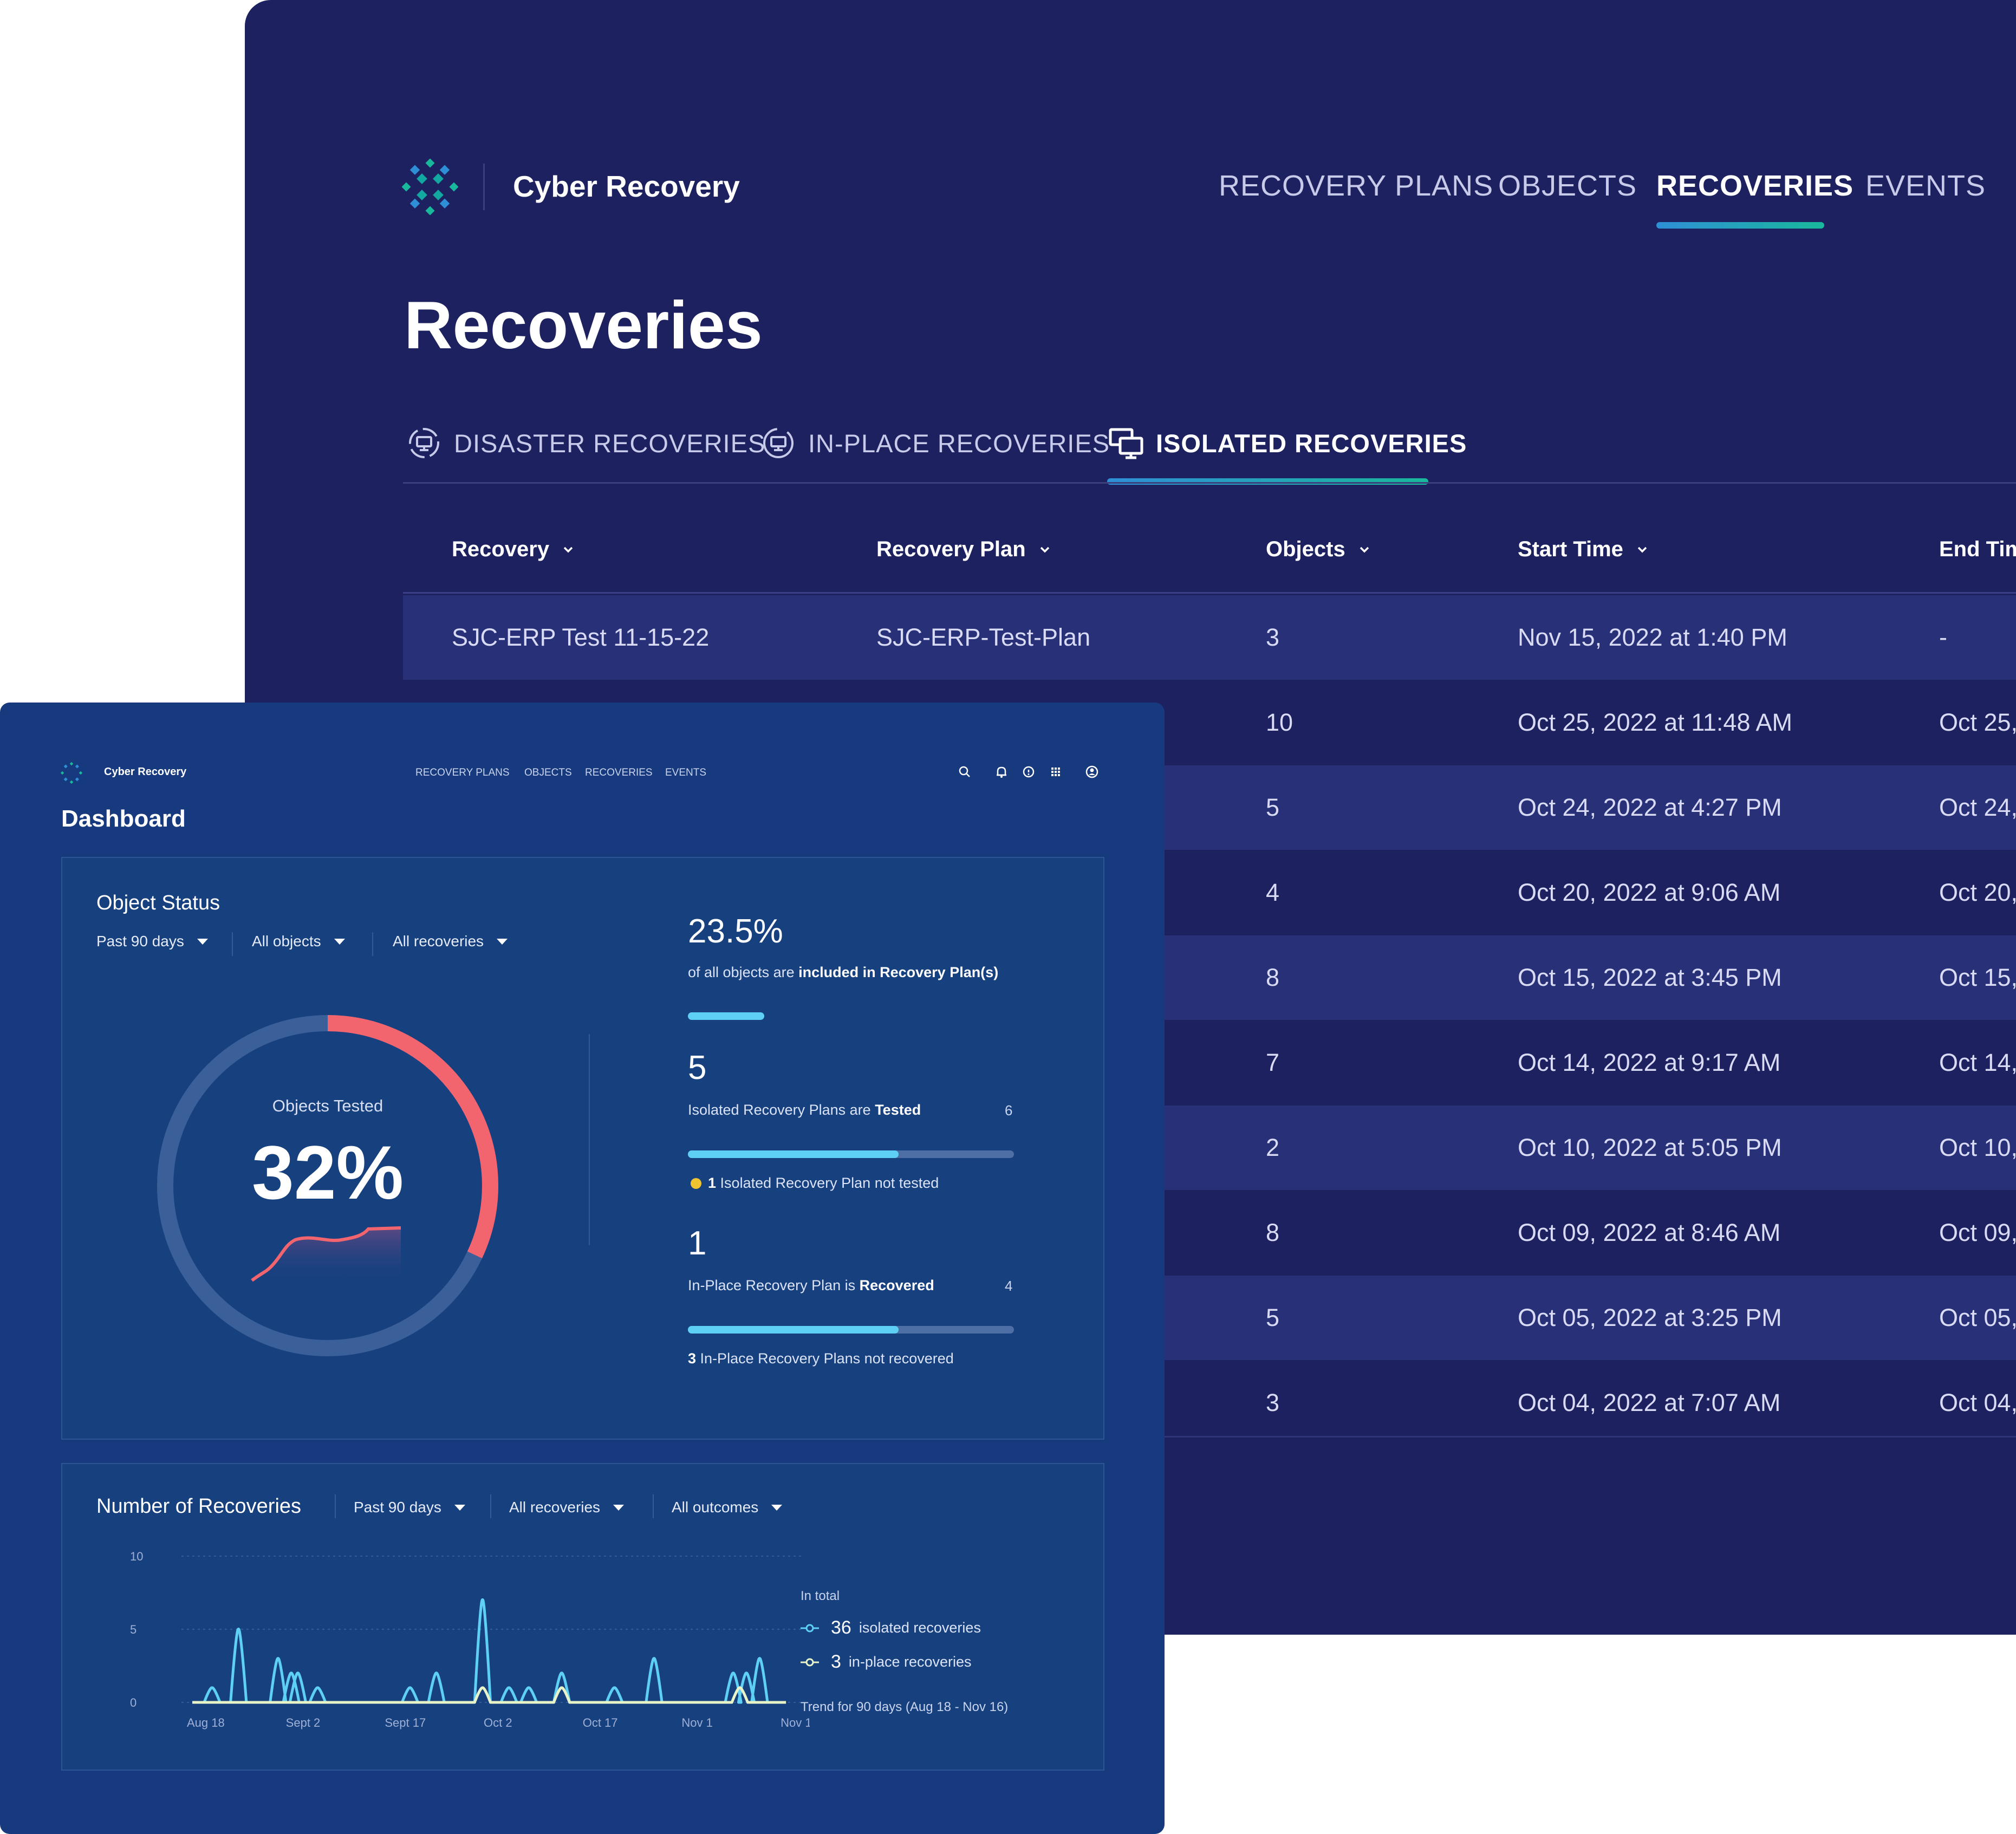 This screenshot has height=1834, width=2016. I want to click on bell-icon, so click(1001, 772).